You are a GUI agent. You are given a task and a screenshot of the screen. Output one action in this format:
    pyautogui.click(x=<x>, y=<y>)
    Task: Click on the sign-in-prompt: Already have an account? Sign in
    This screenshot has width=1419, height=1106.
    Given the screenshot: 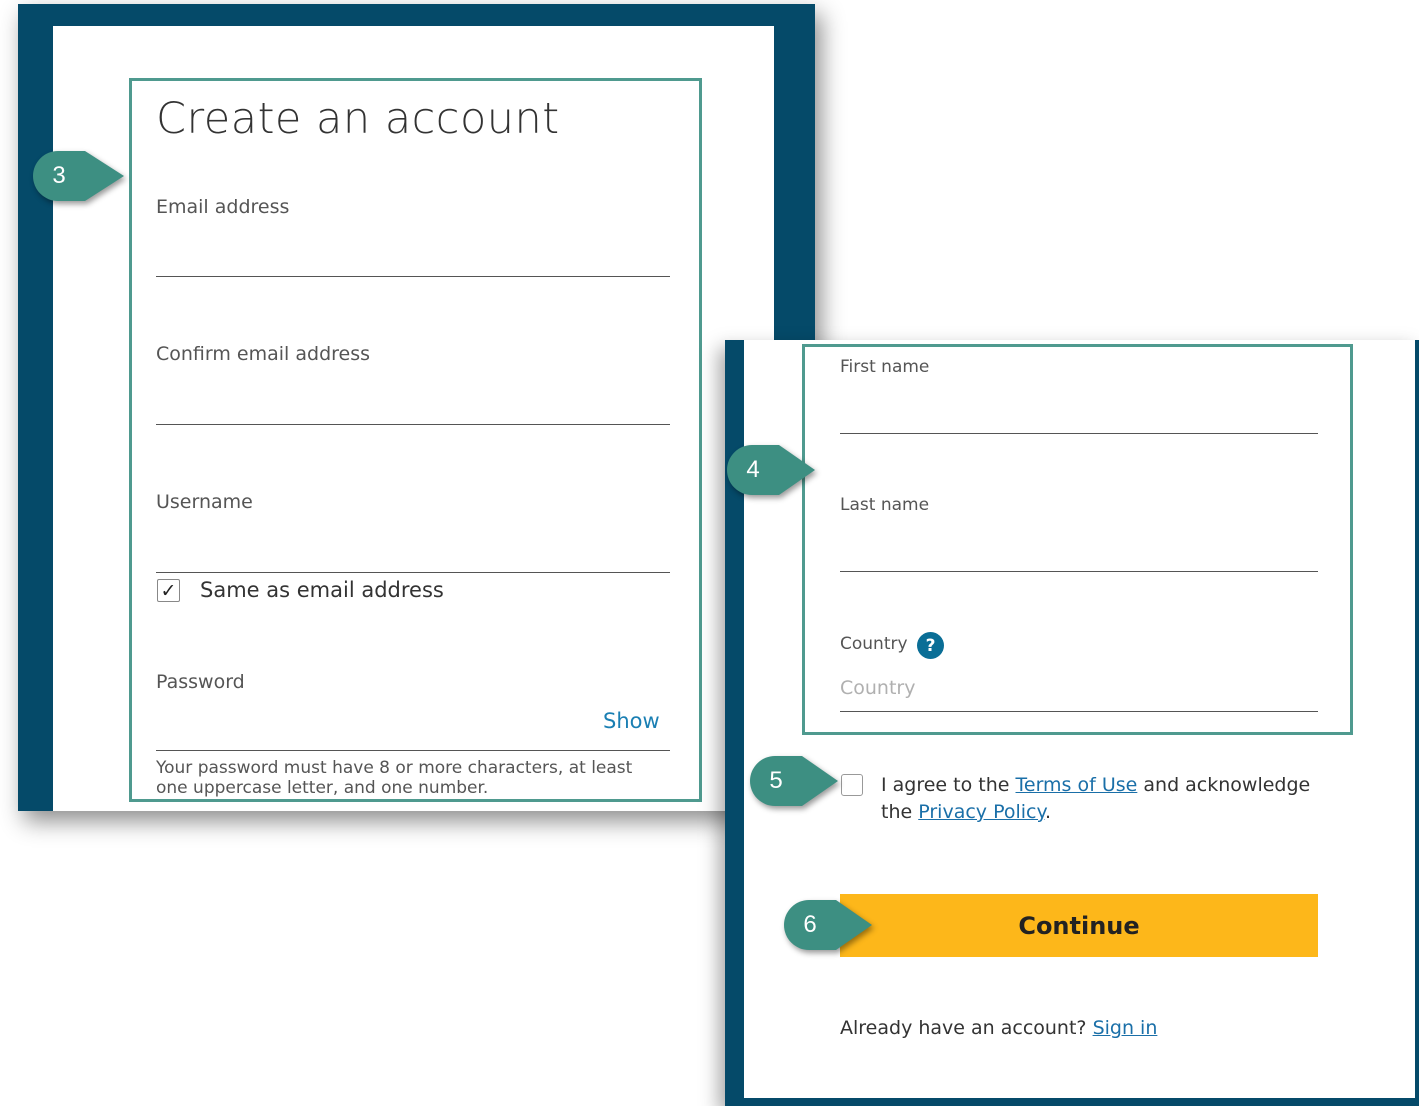 What is the action you would take?
    pyautogui.click(x=998, y=1028)
    